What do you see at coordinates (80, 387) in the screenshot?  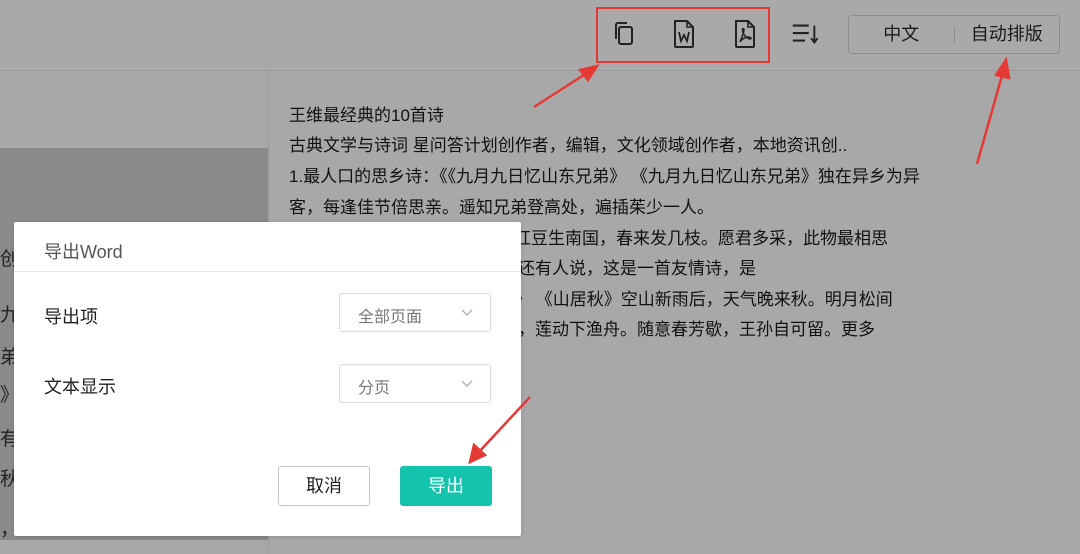 I see `text-display-label: 文本显示` at bounding box center [80, 387].